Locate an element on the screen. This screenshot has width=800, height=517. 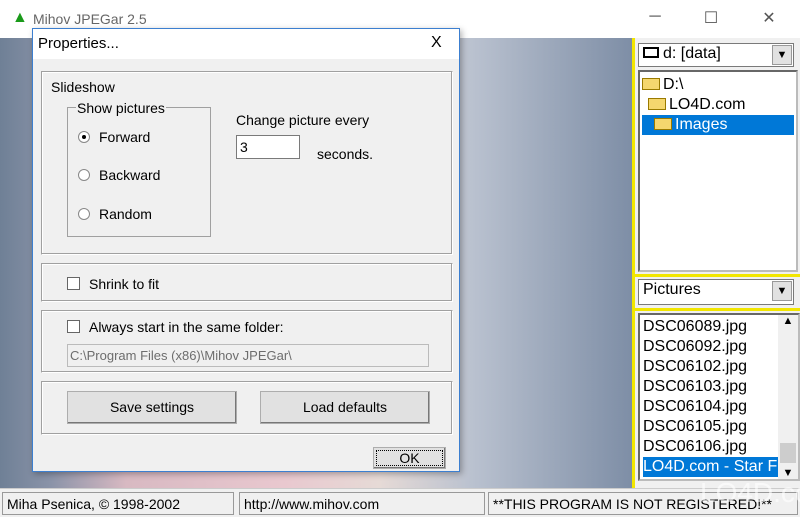
ok-button: OK is located at coordinates (409, 458).